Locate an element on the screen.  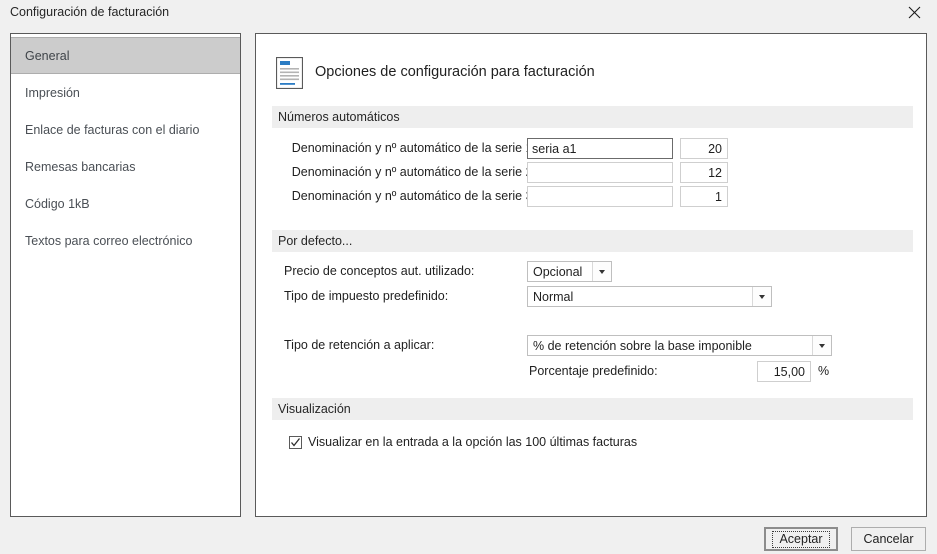
percent-suffix-label: % is located at coordinates (824, 371).